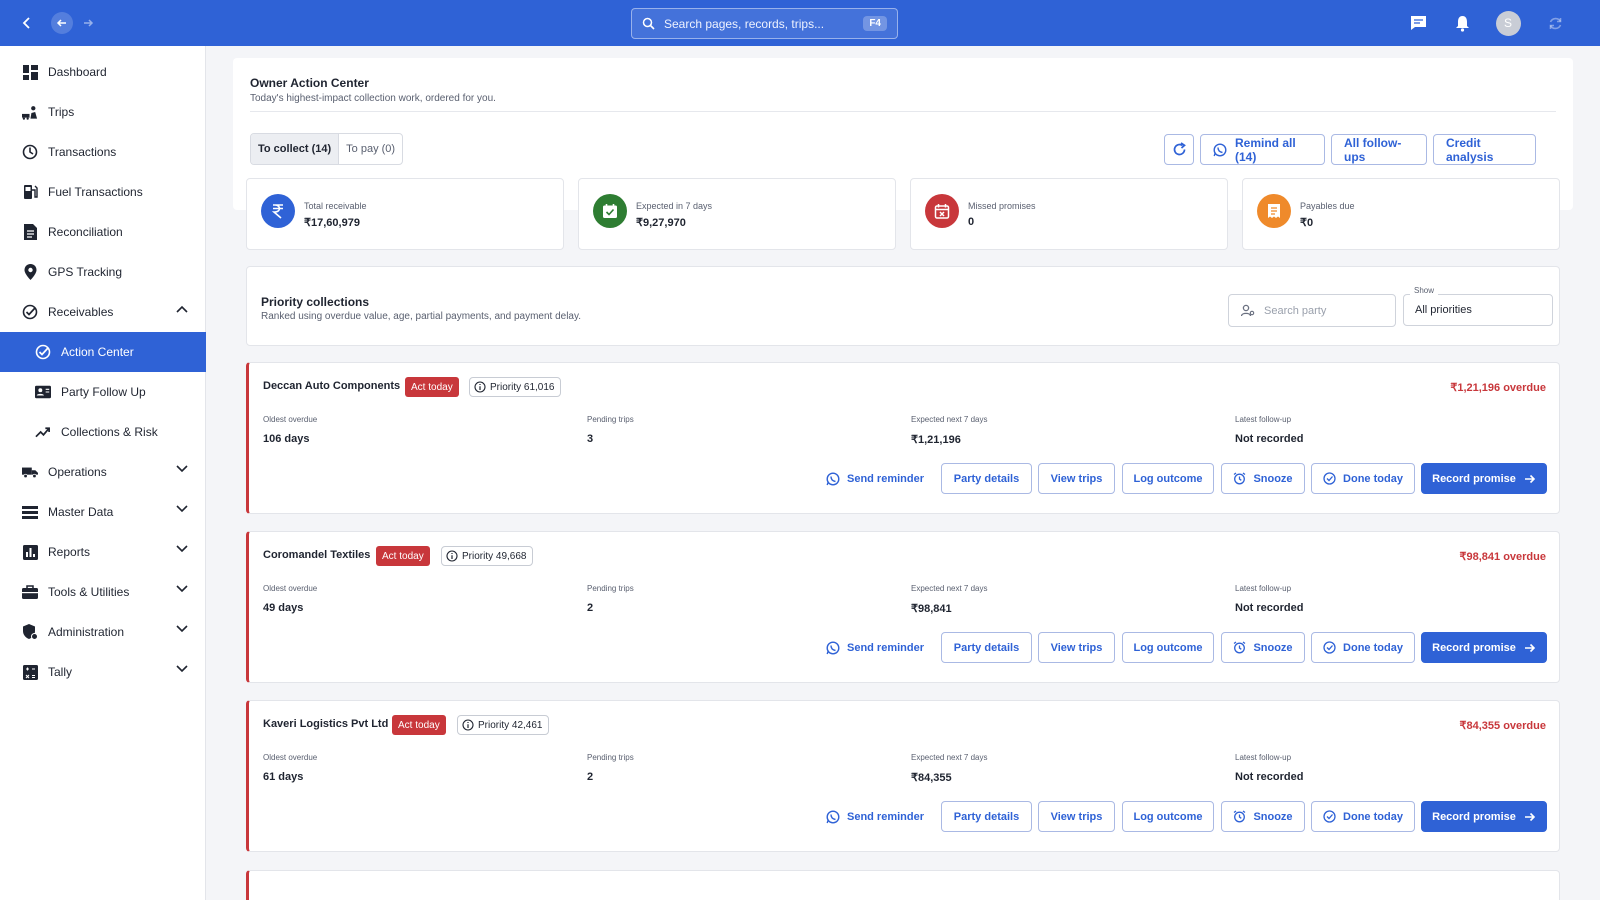  What do you see at coordinates (103, 592) in the screenshot?
I see `sidebar-item-tools-utilities: Tools & Utilities` at bounding box center [103, 592].